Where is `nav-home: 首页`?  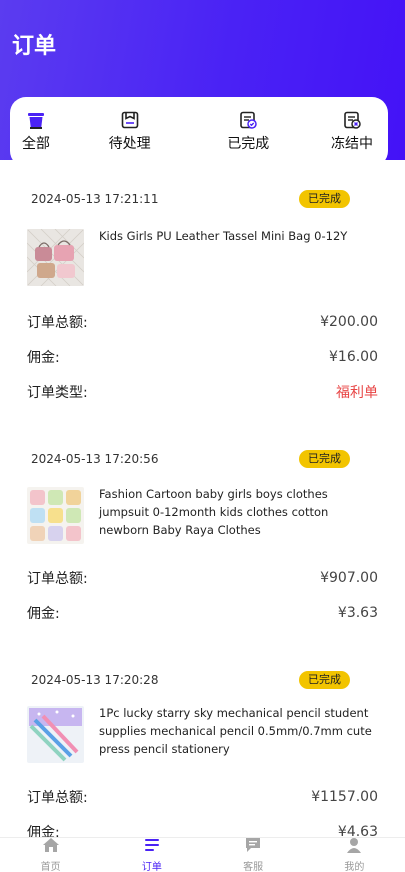 nav-home: 首页 is located at coordinates (51, 854).